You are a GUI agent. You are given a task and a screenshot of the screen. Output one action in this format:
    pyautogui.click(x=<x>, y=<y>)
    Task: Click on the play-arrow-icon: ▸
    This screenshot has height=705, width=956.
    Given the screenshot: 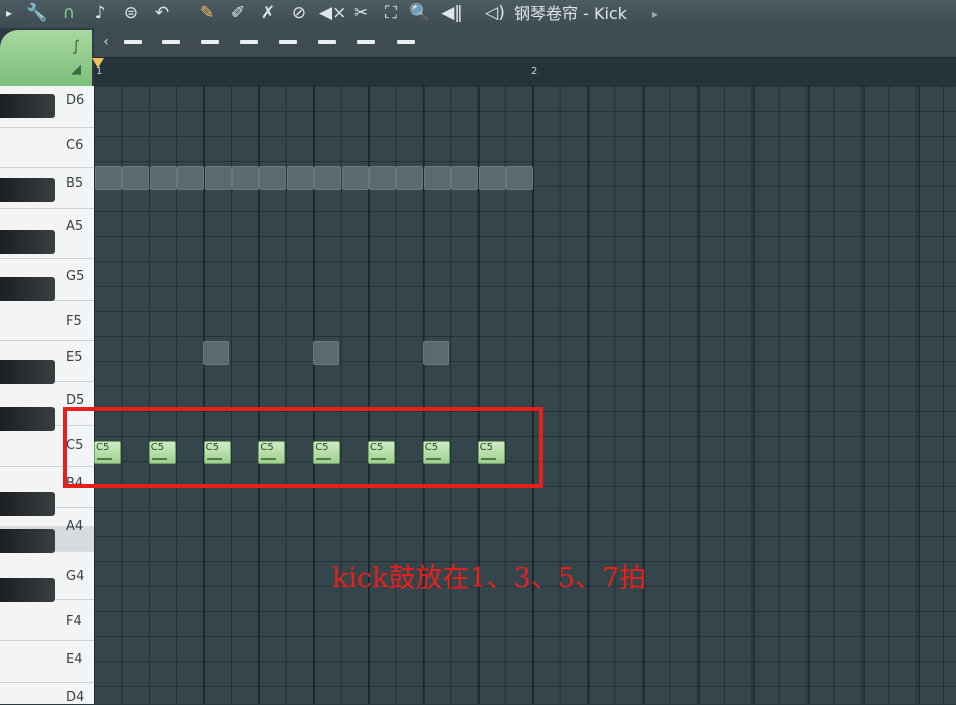 What is the action you would take?
    pyautogui.click(x=9, y=13)
    